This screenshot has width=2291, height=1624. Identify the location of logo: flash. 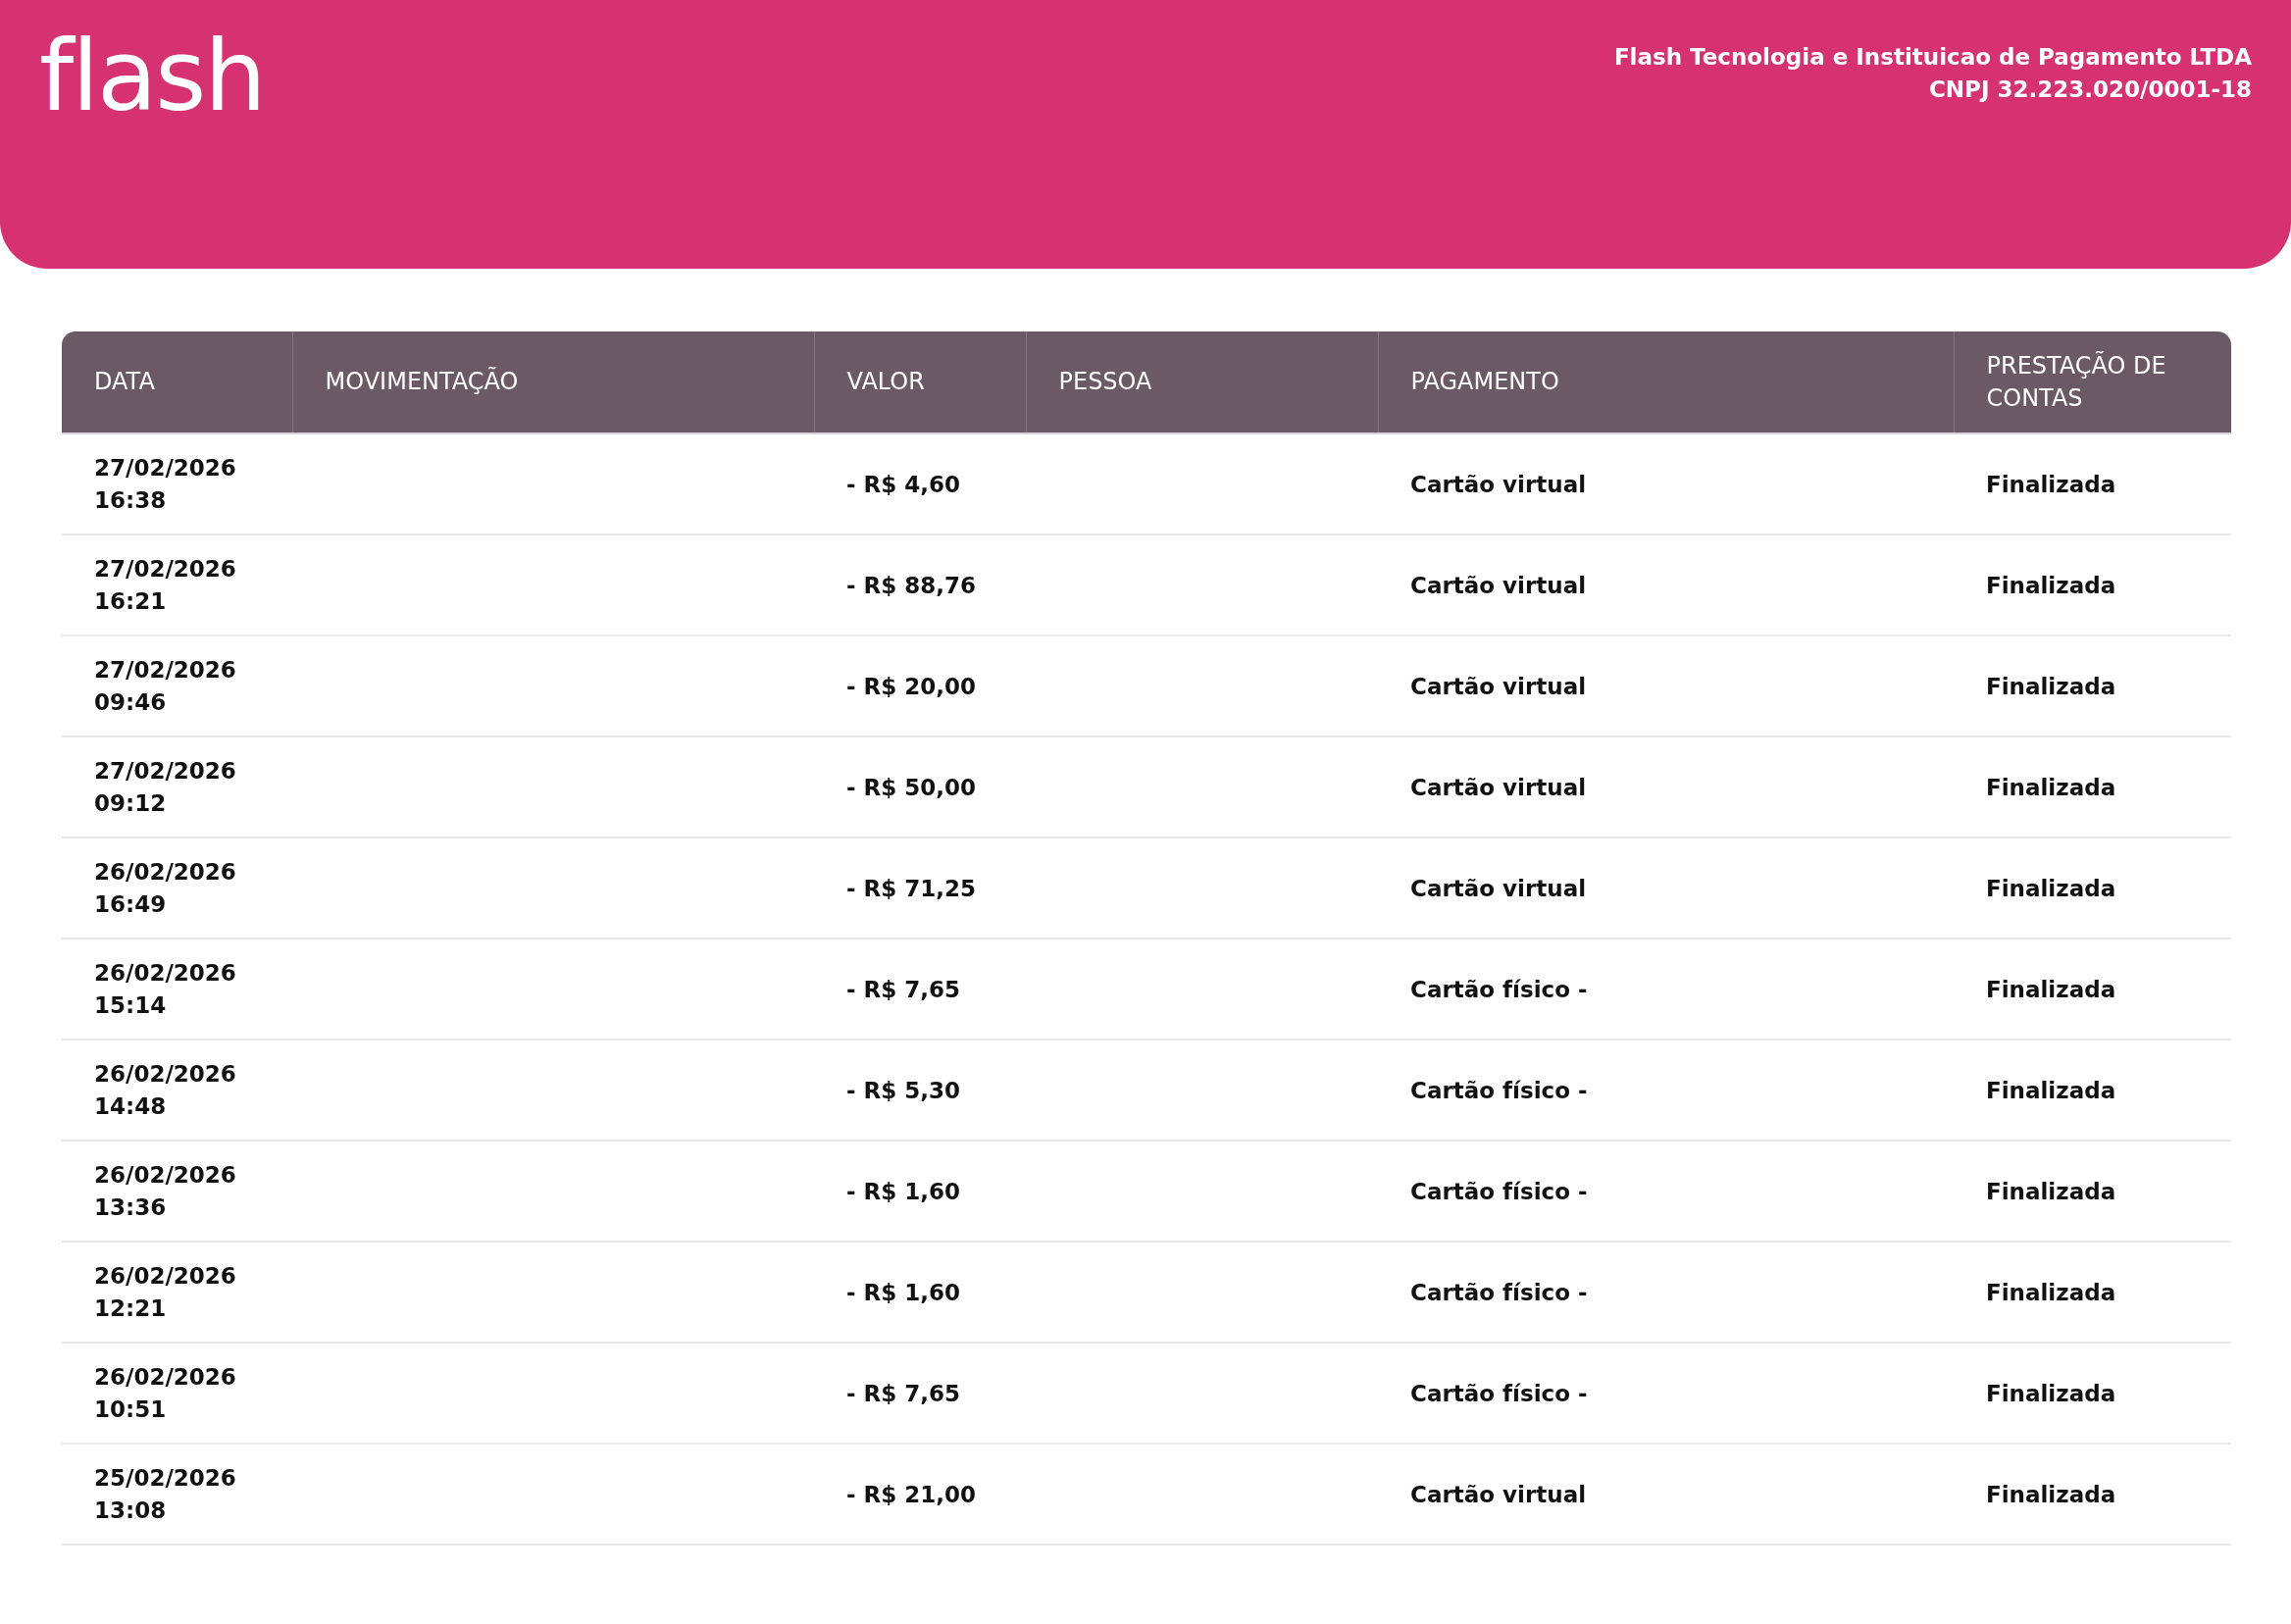
(152, 76).